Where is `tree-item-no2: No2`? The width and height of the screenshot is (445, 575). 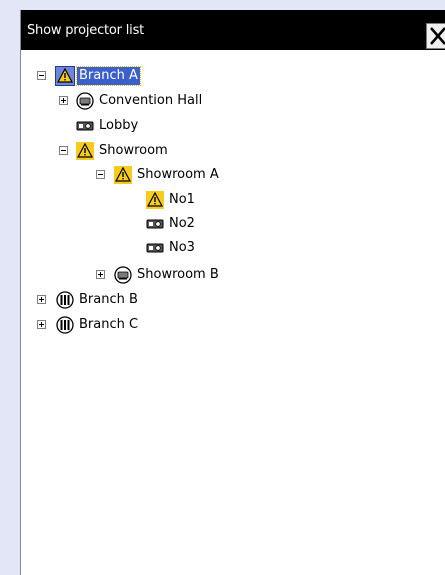 tree-item-no2: No2 is located at coordinates (233, 224).